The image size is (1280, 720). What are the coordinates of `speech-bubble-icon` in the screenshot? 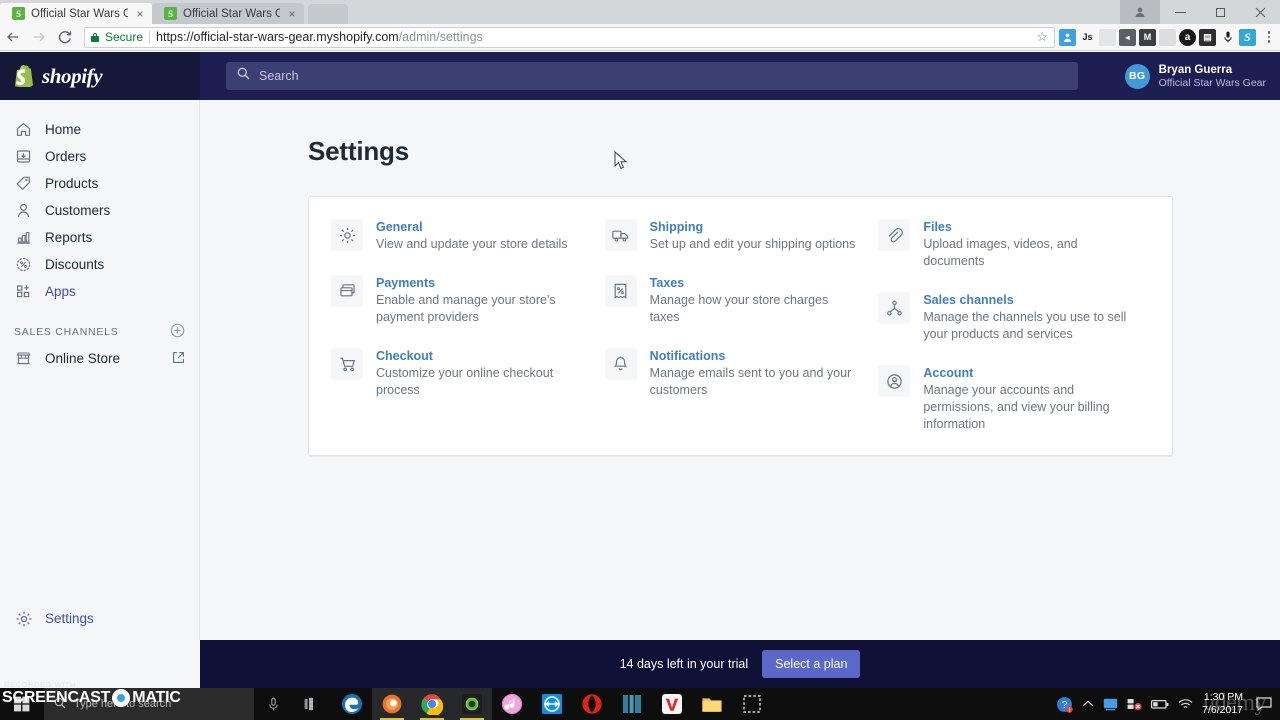 It's located at (1264, 704).